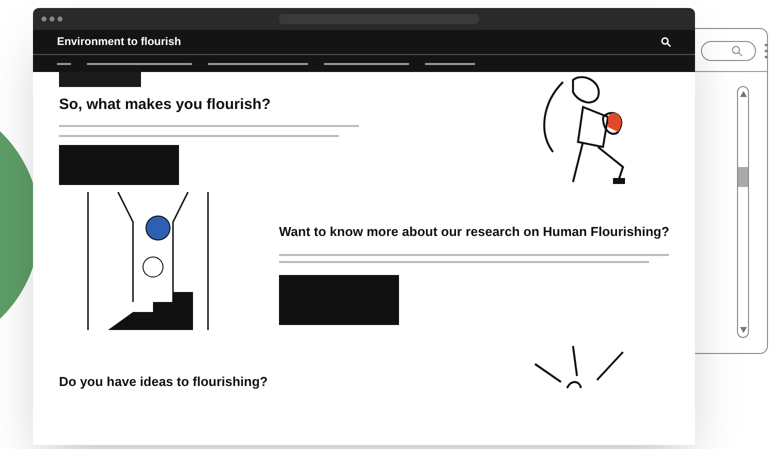 The image size is (774, 449). What do you see at coordinates (474, 232) in the screenshot?
I see `section-heading: Want to know more about our research on Human Flourishing?` at bounding box center [474, 232].